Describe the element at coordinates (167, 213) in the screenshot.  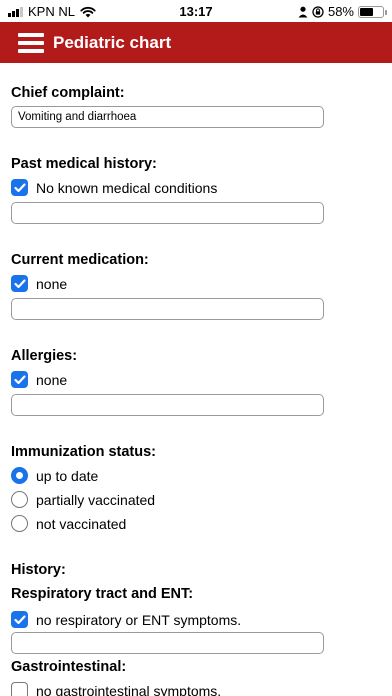
I see `past-medical-history-input` at that location.